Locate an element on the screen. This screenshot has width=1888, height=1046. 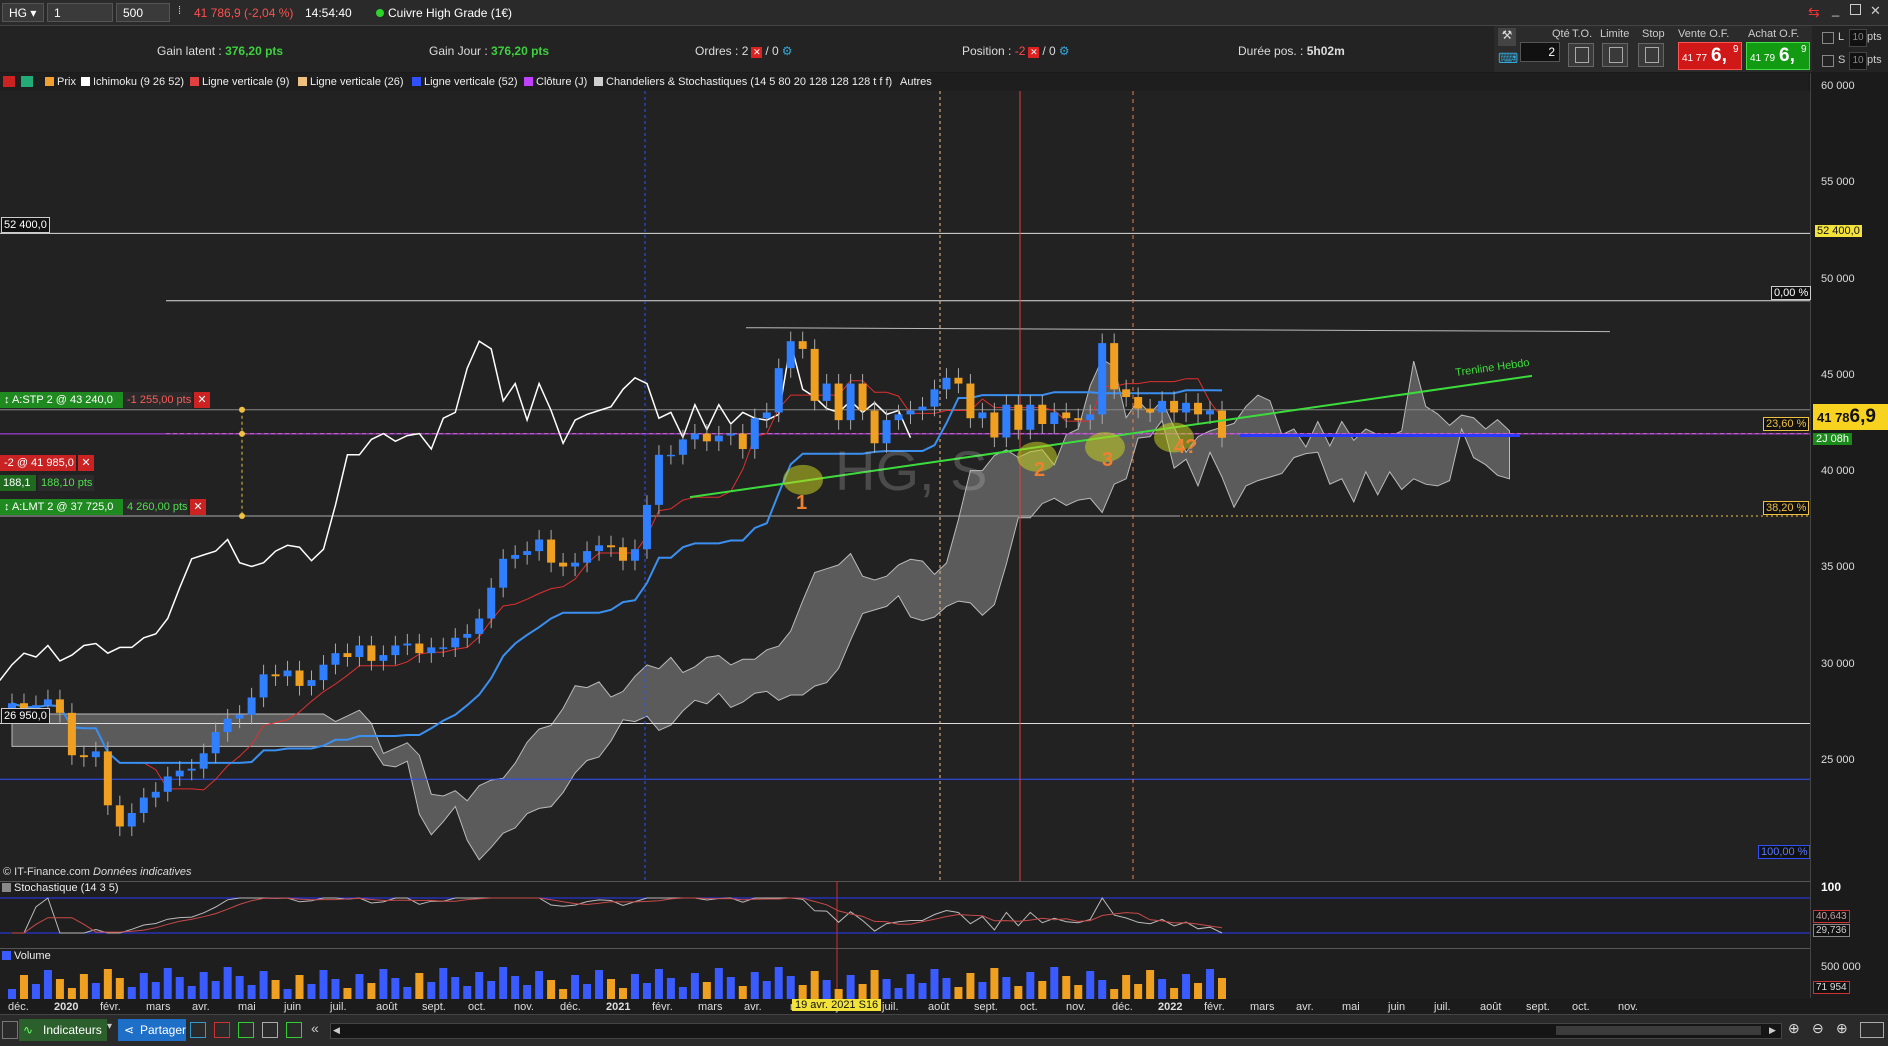
legend-prix: Prix is located at coordinates (60, 82).